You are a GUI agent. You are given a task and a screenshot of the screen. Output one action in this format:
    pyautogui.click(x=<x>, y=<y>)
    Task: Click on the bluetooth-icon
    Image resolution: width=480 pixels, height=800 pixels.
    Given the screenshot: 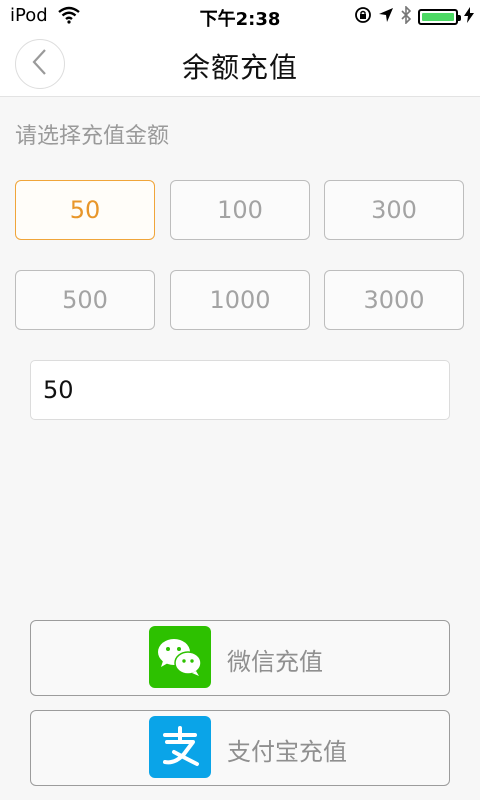 What is the action you would take?
    pyautogui.click(x=406, y=16)
    